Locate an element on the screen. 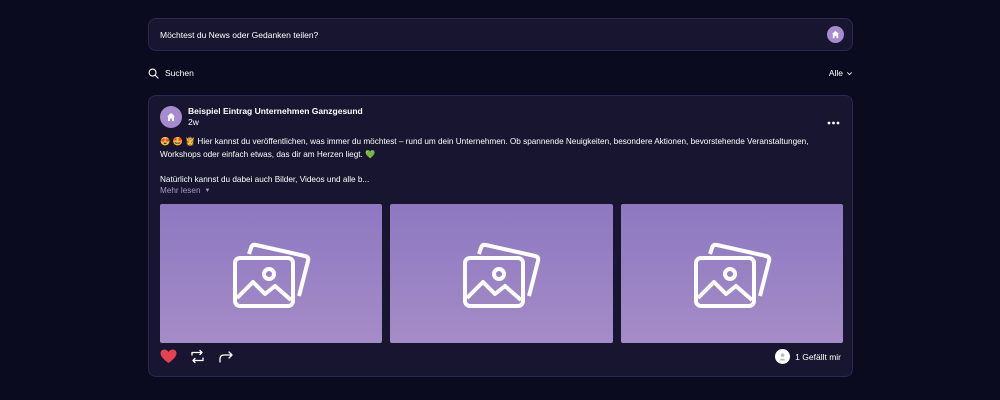 The image size is (1000, 400). repost-icon is located at coordinates (197, 356).